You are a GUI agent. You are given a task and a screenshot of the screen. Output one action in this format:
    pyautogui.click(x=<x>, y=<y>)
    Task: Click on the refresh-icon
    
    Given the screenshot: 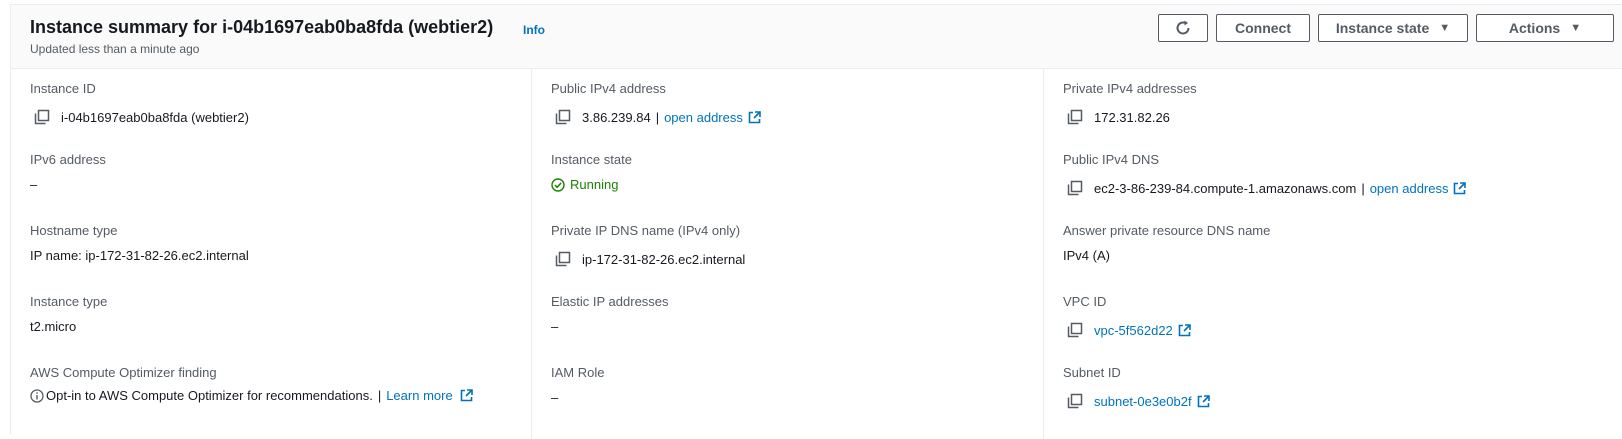 What is the action you would take?
    pyautogui.click(x=1183, y=27)
    